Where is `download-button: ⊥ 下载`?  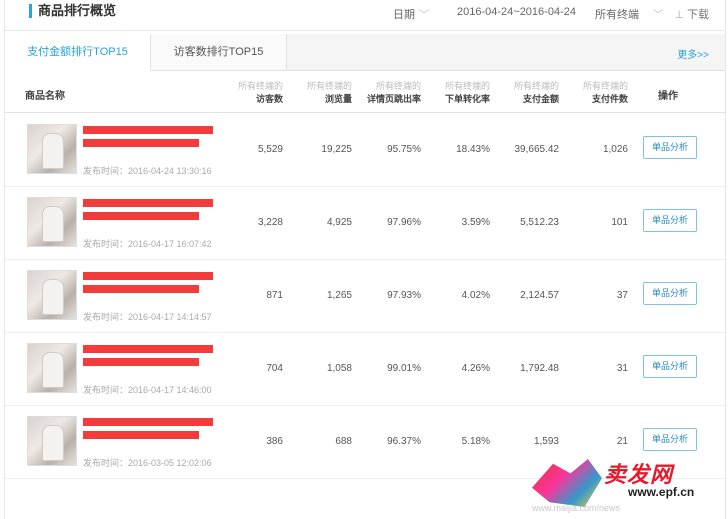 download-button: ⊥ 下载 is located at coordinates (691, 14).